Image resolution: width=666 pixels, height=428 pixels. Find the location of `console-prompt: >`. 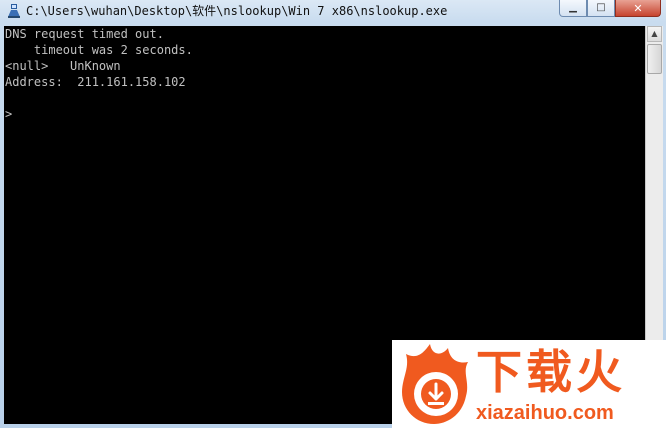

console-prompt: > is located at coordinates (324, 114).